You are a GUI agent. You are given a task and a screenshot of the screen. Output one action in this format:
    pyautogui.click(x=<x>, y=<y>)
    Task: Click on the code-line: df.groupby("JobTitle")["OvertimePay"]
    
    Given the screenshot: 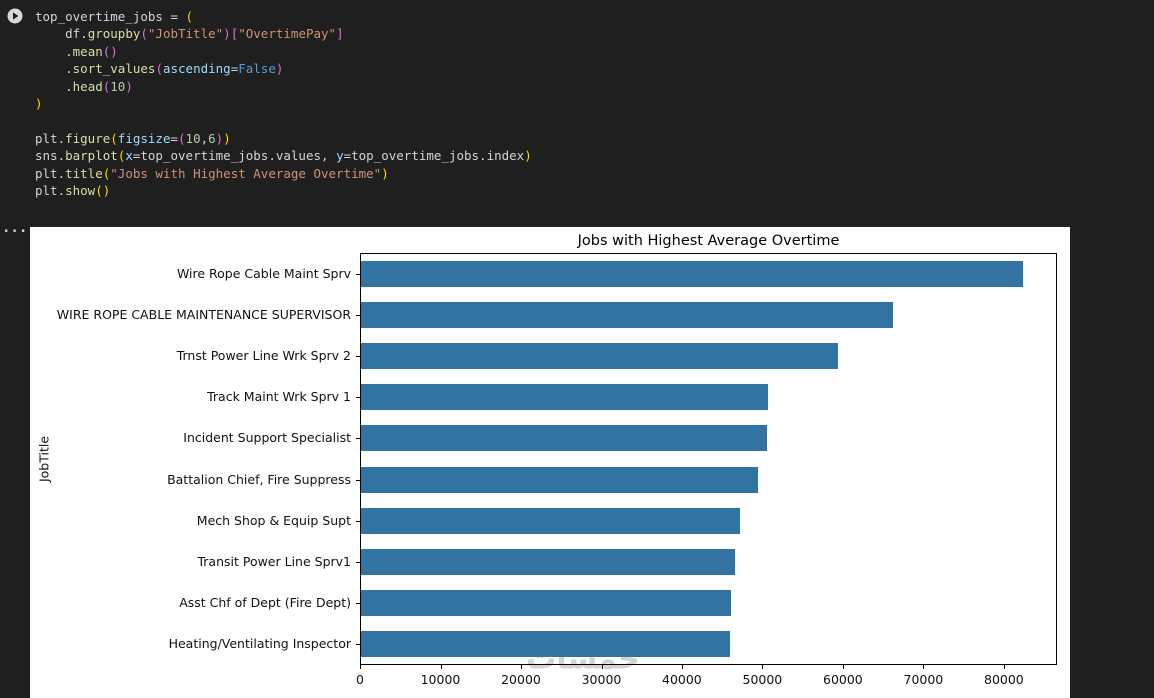 What is the action you would take?
    pyautogui.click(x=283, y=33)
    